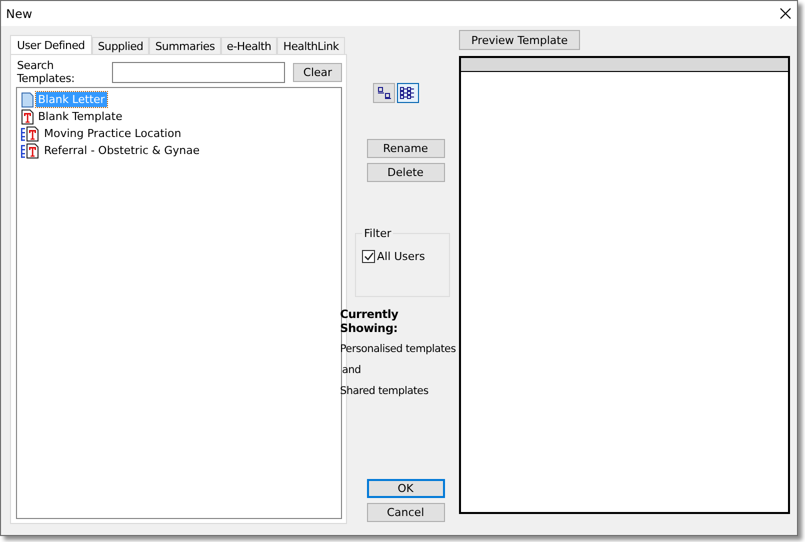  Describe the element at coordinates (249, 45) in the screenshot. I see `tab: e-Health` at that location.